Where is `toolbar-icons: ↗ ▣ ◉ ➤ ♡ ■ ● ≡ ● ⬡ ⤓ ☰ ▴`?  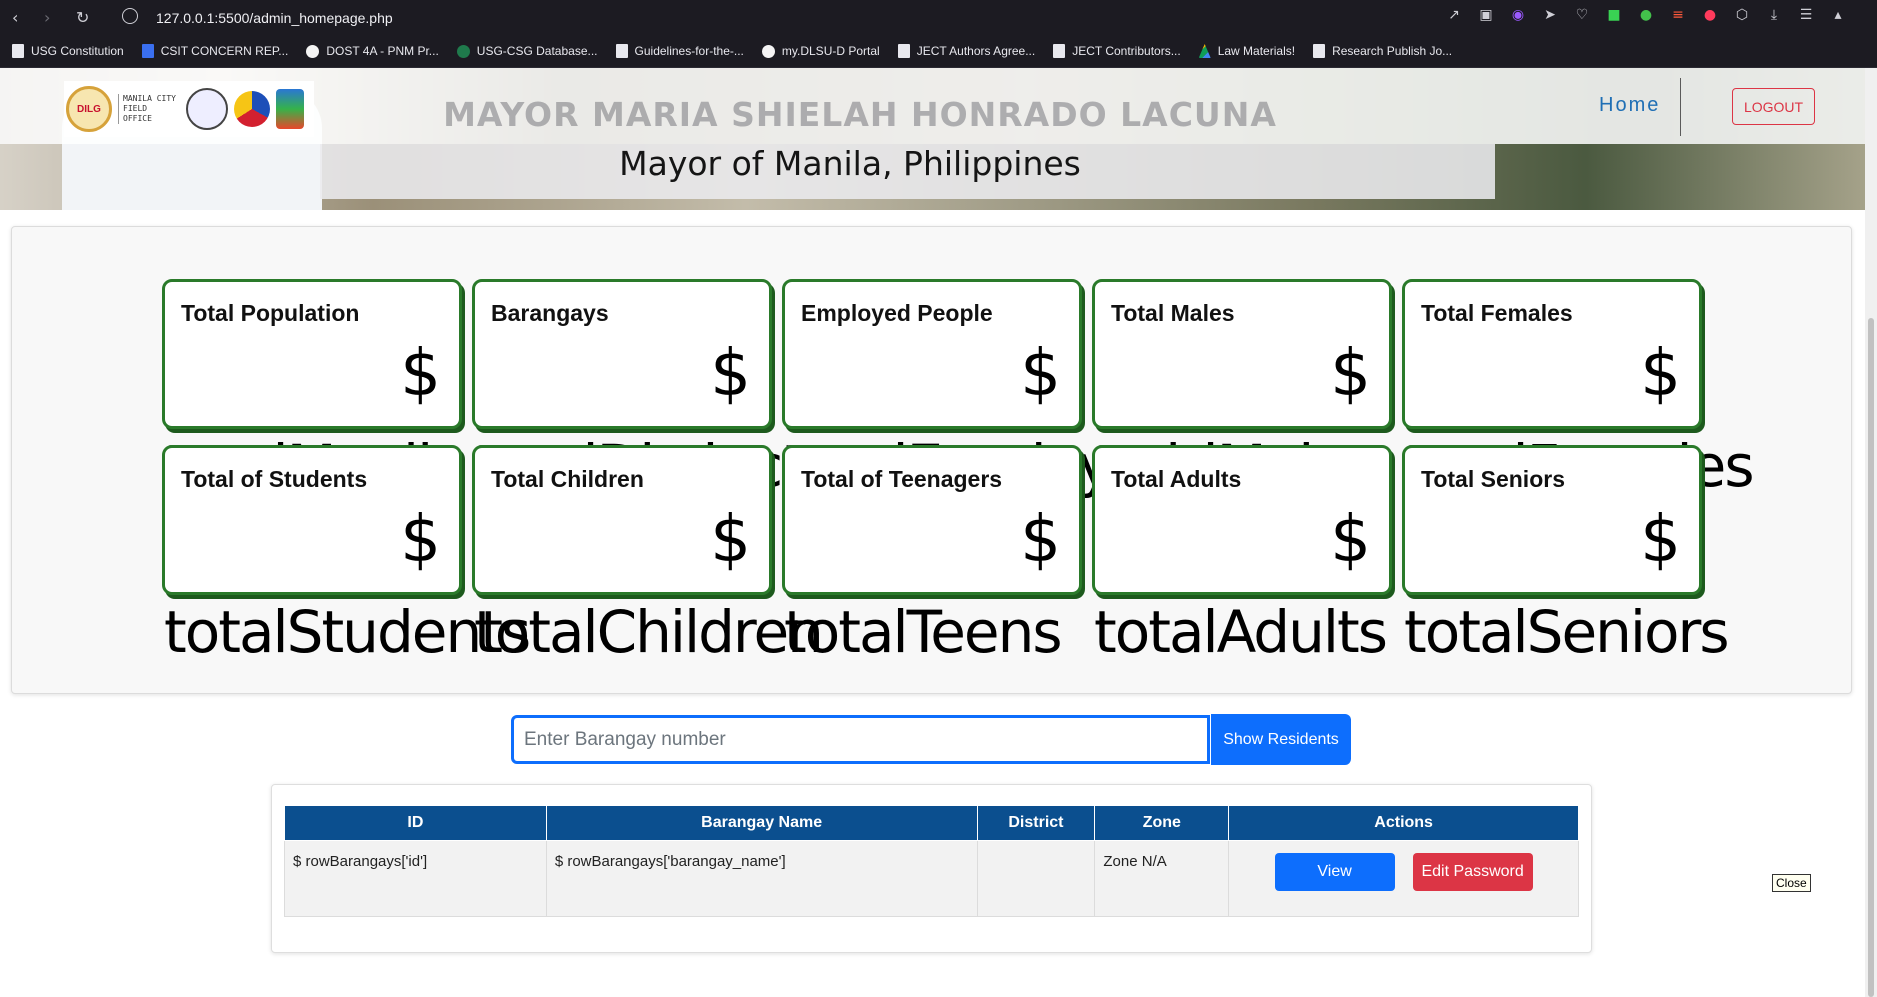
toolbar-icons: ↗ ▣ ◉ ➤ ♡ ■ ● ≡ ● ⬡ ⤓ ☰ ▴ is located at coordinates (1646, 15).